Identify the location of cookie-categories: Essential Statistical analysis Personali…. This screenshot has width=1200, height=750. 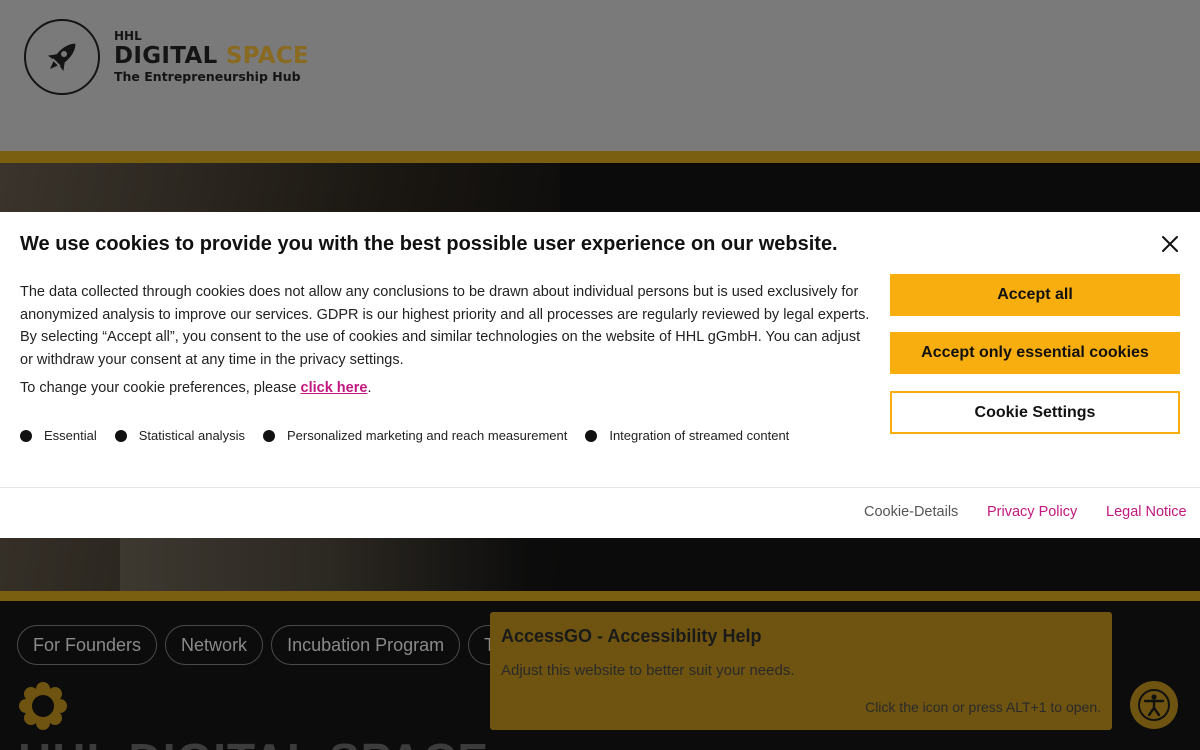
(413, 435).